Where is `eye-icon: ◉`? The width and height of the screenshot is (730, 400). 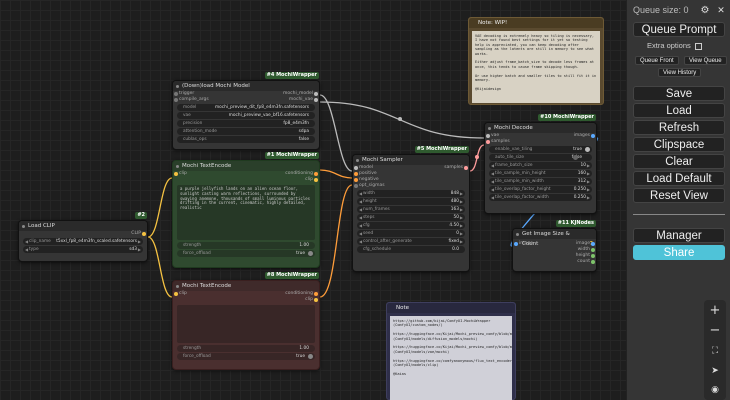
eye-icon: ◉ is located at coordinates (715, 390).